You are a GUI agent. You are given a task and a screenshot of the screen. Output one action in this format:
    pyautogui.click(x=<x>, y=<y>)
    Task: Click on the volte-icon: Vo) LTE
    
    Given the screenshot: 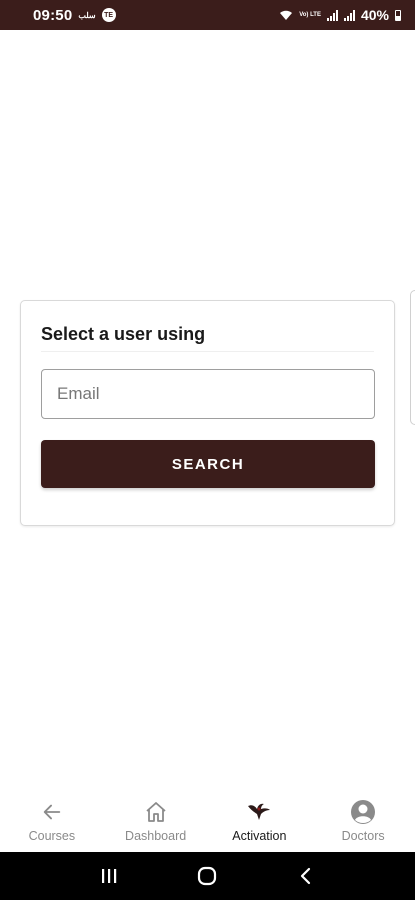 What is the action you would take?
    pyautogui.click(x=310, y=15)
    